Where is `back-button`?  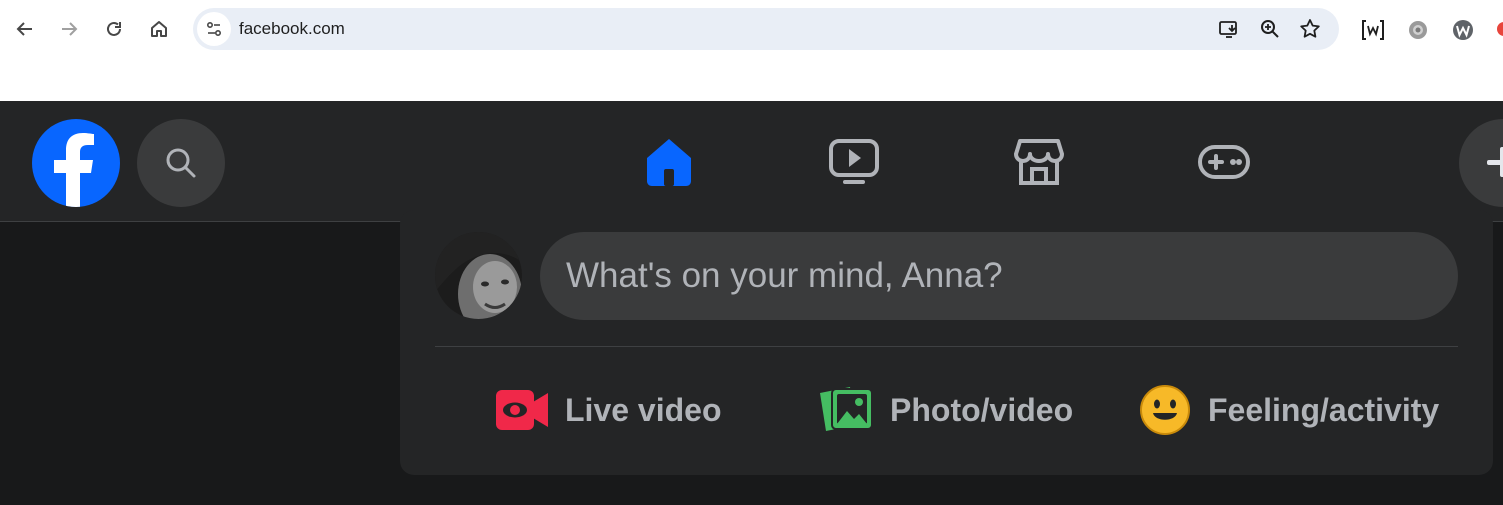 back-button is located at coordinates (25, 29).